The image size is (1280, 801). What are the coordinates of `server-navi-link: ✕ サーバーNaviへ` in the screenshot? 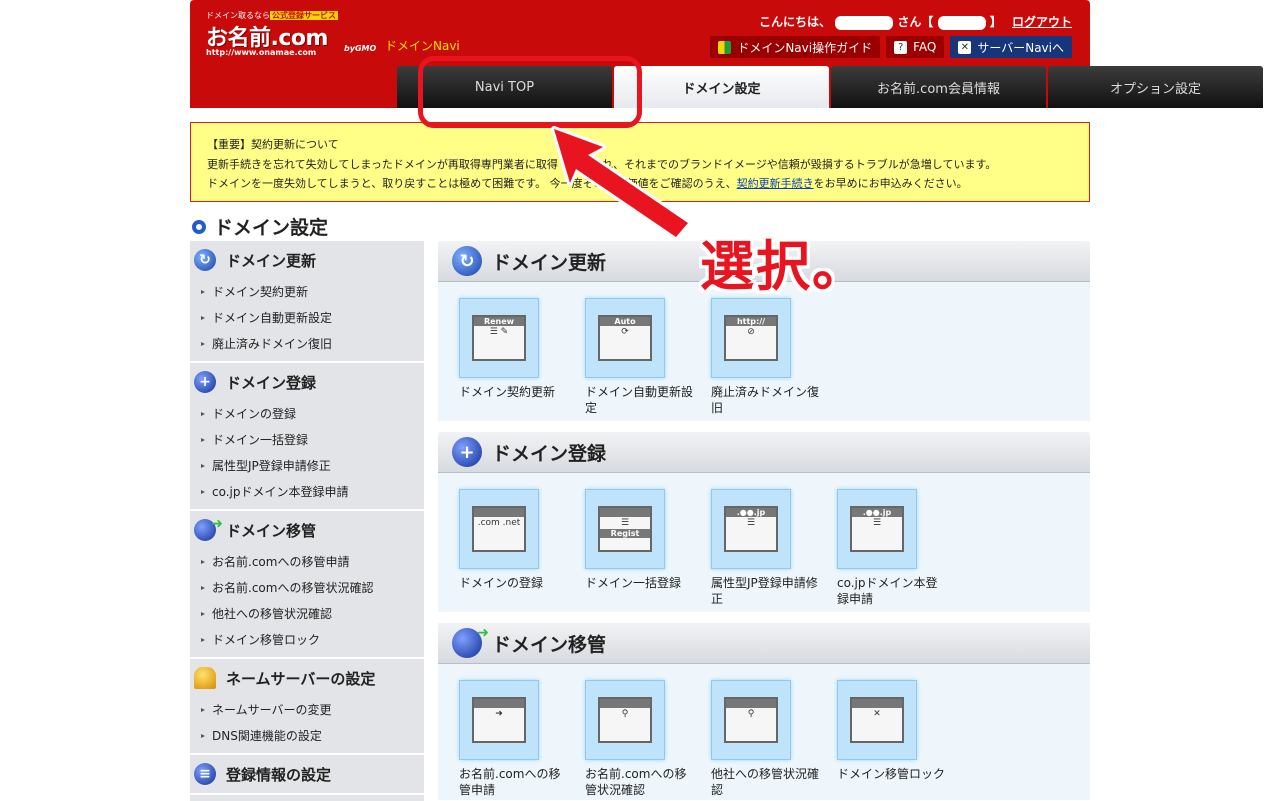 It's located at (1011, 47).